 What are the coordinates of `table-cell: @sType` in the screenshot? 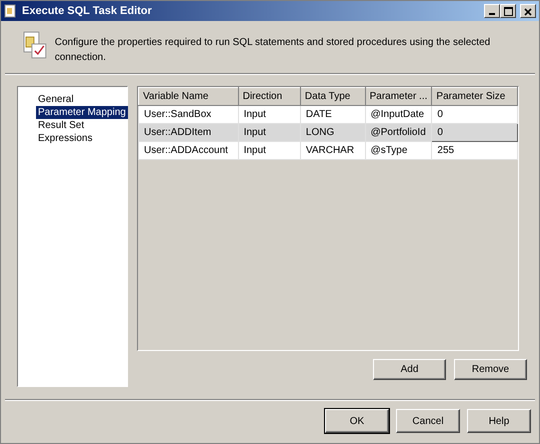 It's located at (398, 151).